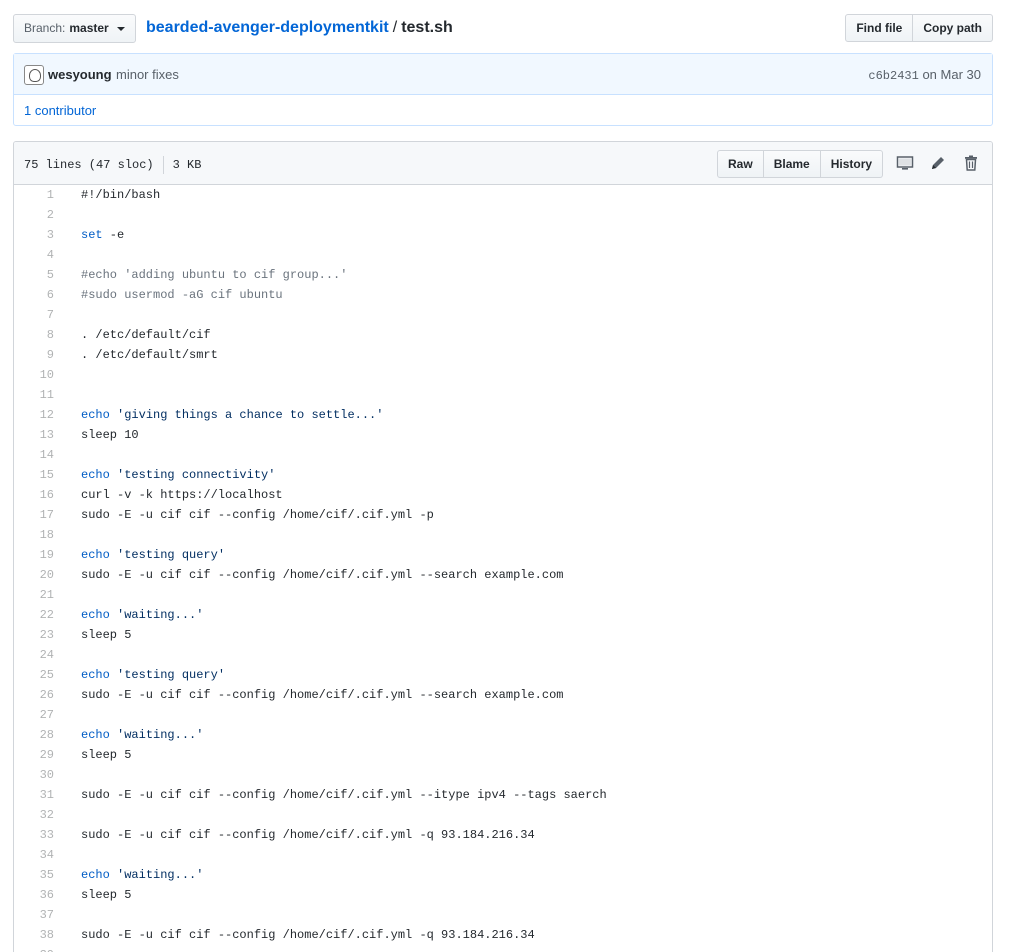 The width and height of the screenshot is (1015, 952). What do you see at coordinates (34, 915) in the screenshot?
I see `line-number: 37` at bounding box center [34, 915].